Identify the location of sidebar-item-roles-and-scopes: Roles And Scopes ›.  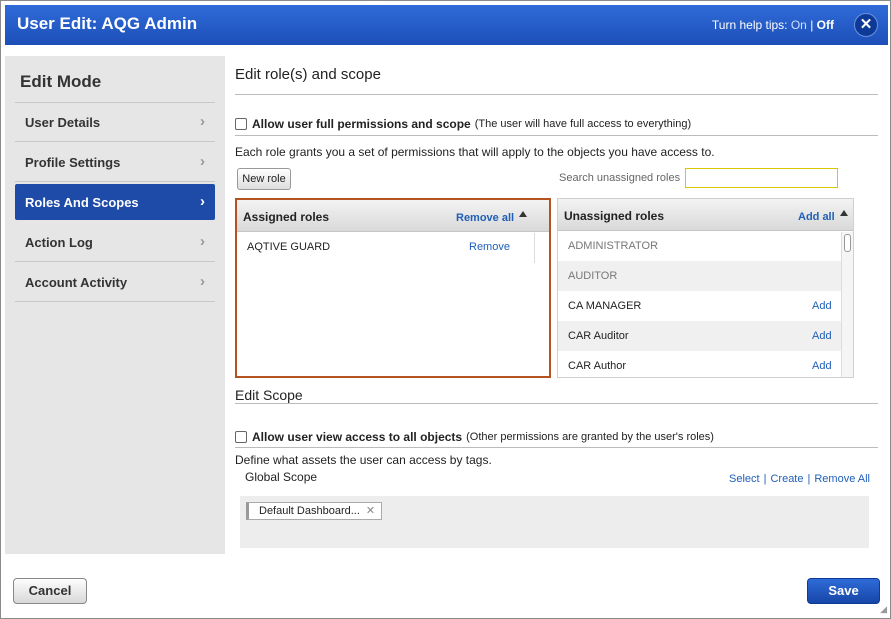
(115, 202).